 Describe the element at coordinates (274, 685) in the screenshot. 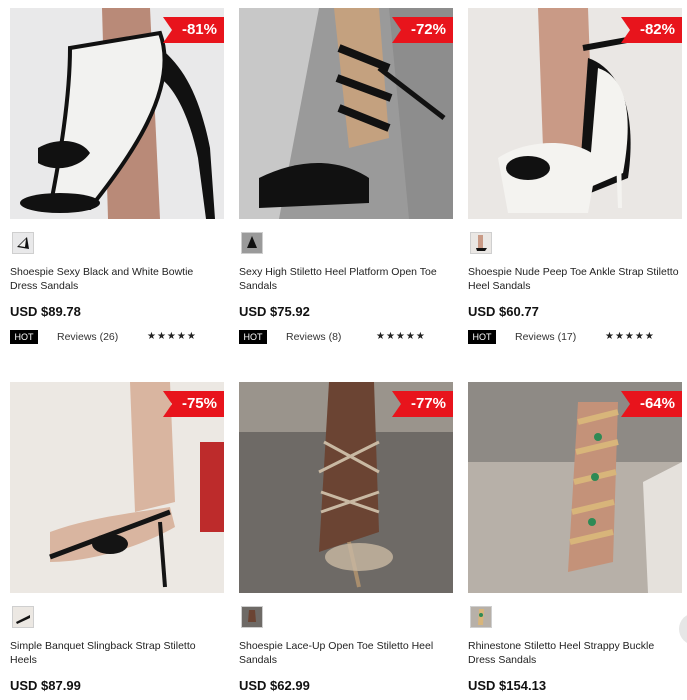

I see `product-price: USD $62.99` at that location.